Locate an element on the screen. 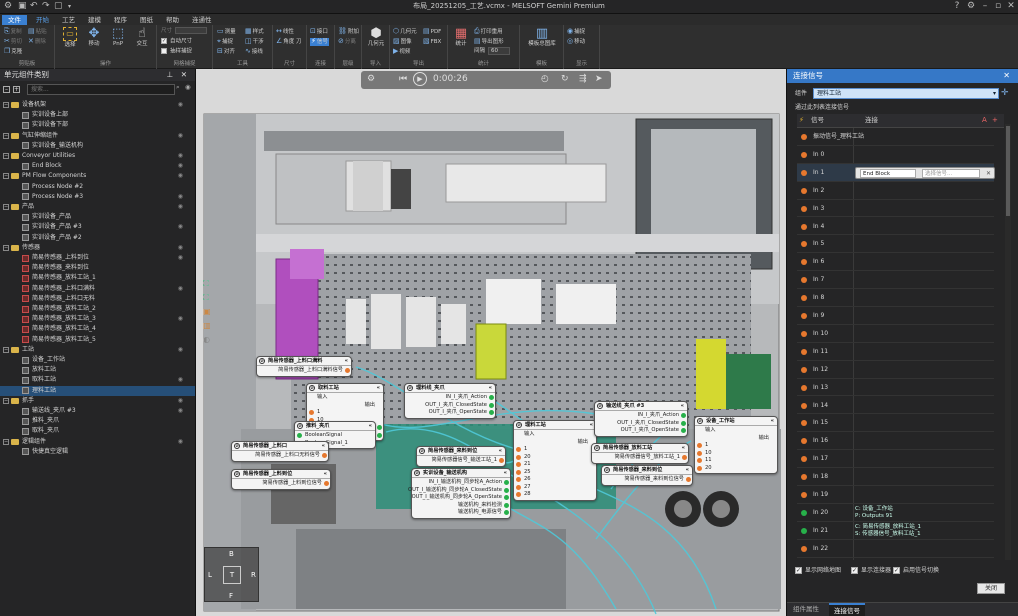  pnp-button: ⬚ PnP is located at coordinates (118, 37).